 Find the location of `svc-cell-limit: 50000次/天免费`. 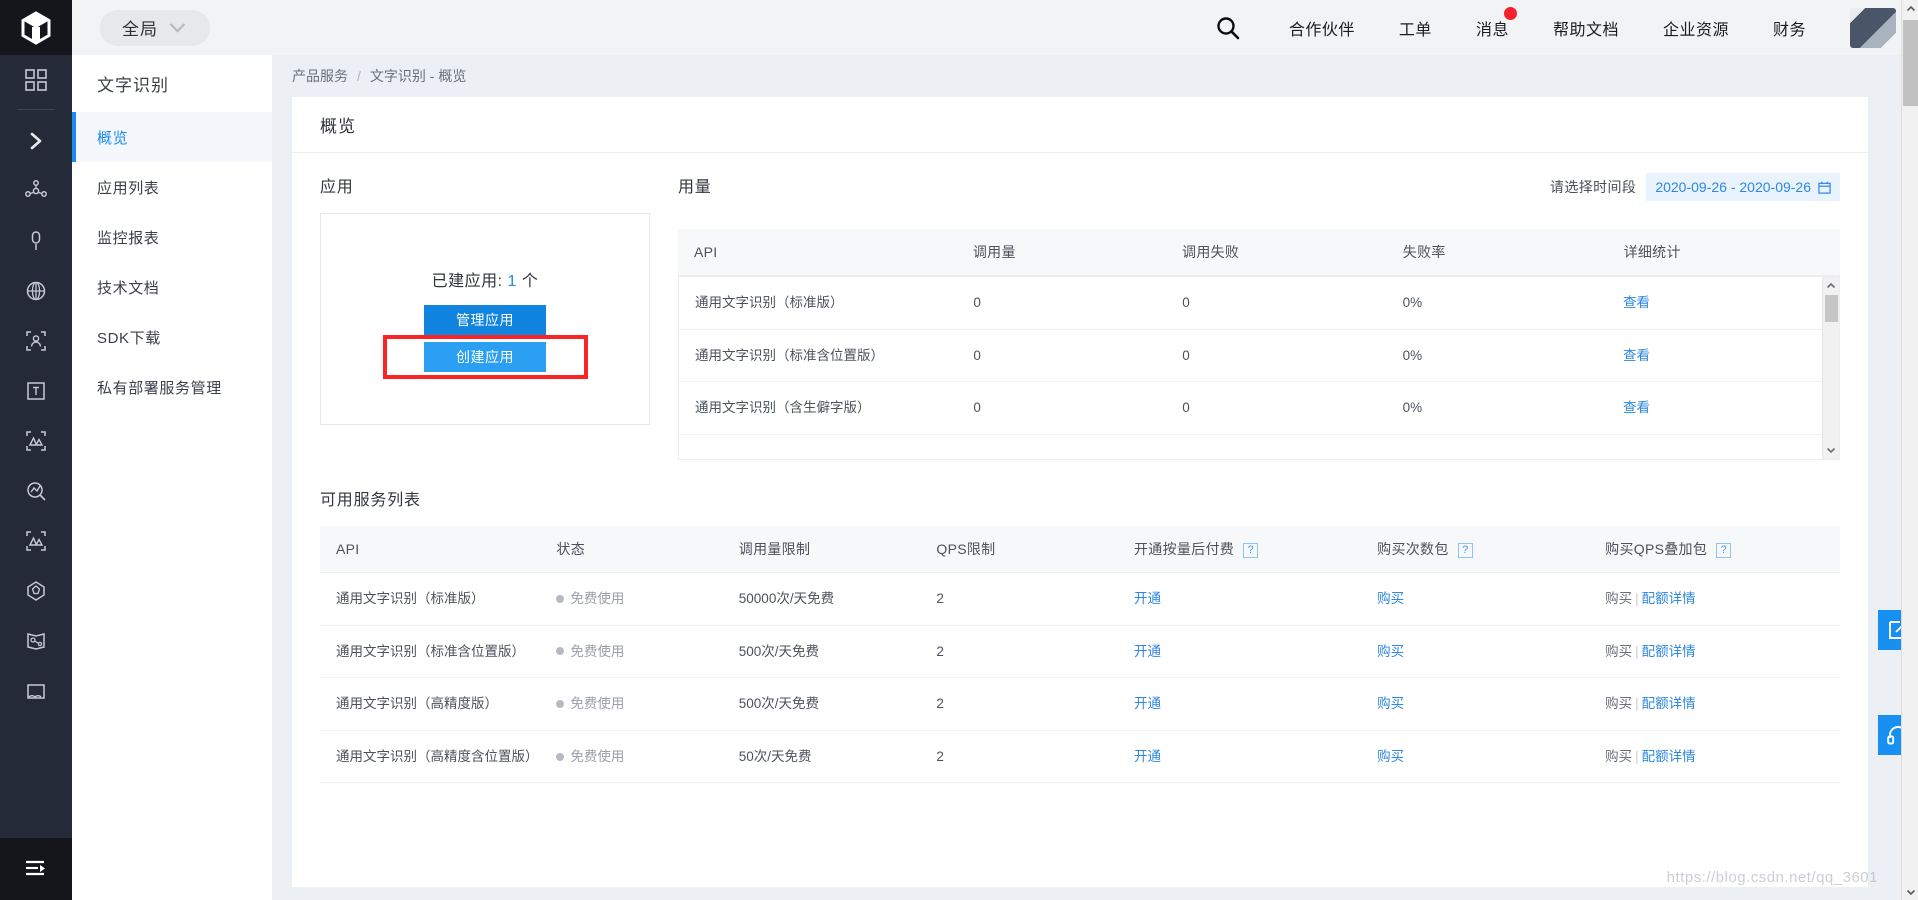

svc-cell-limit: 50000次/天免费 is located at coordinates (821, 599).